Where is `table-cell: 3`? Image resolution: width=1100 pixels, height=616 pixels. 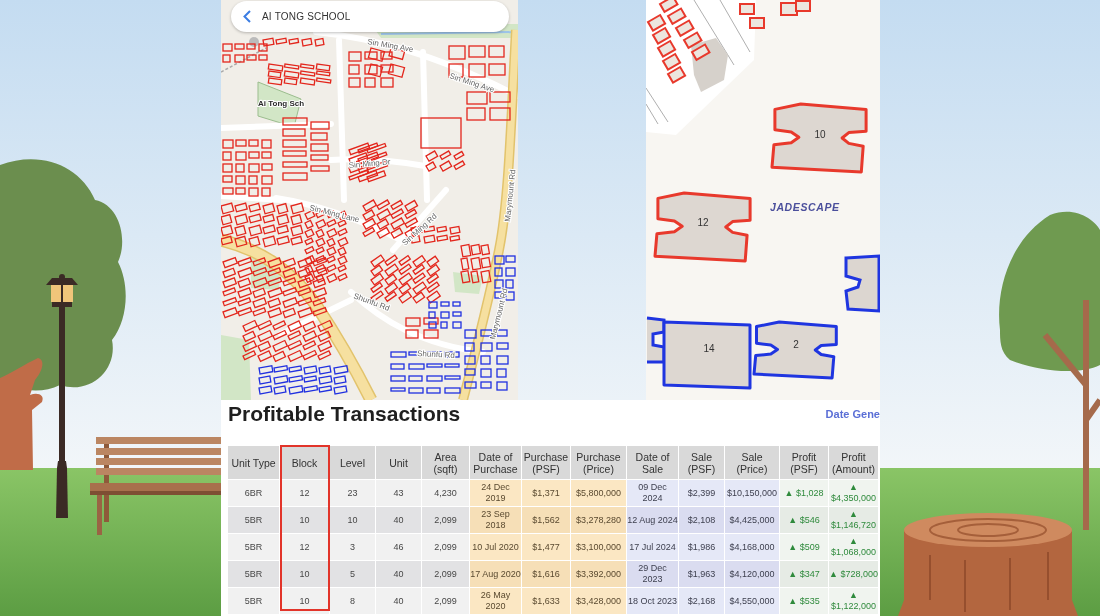 table-cell: 3 is located at coordinates (353, 547).